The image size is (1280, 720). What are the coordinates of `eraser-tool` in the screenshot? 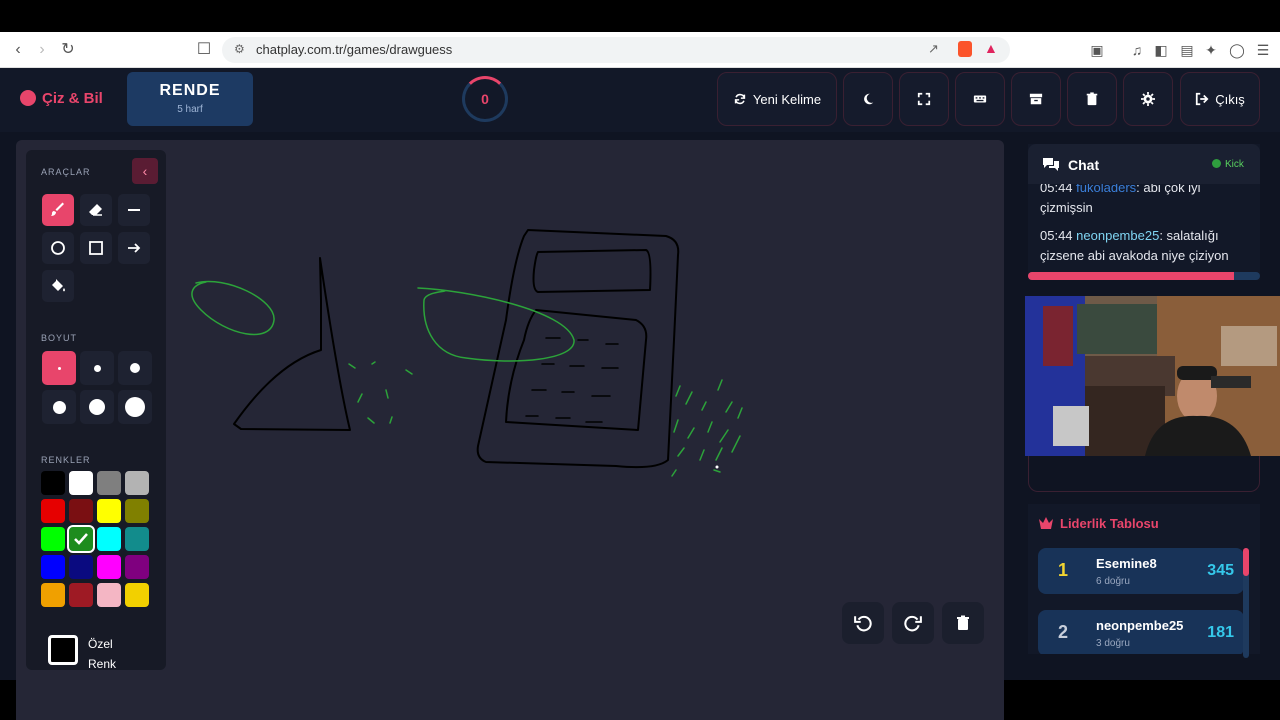 It's located at (96, 210).